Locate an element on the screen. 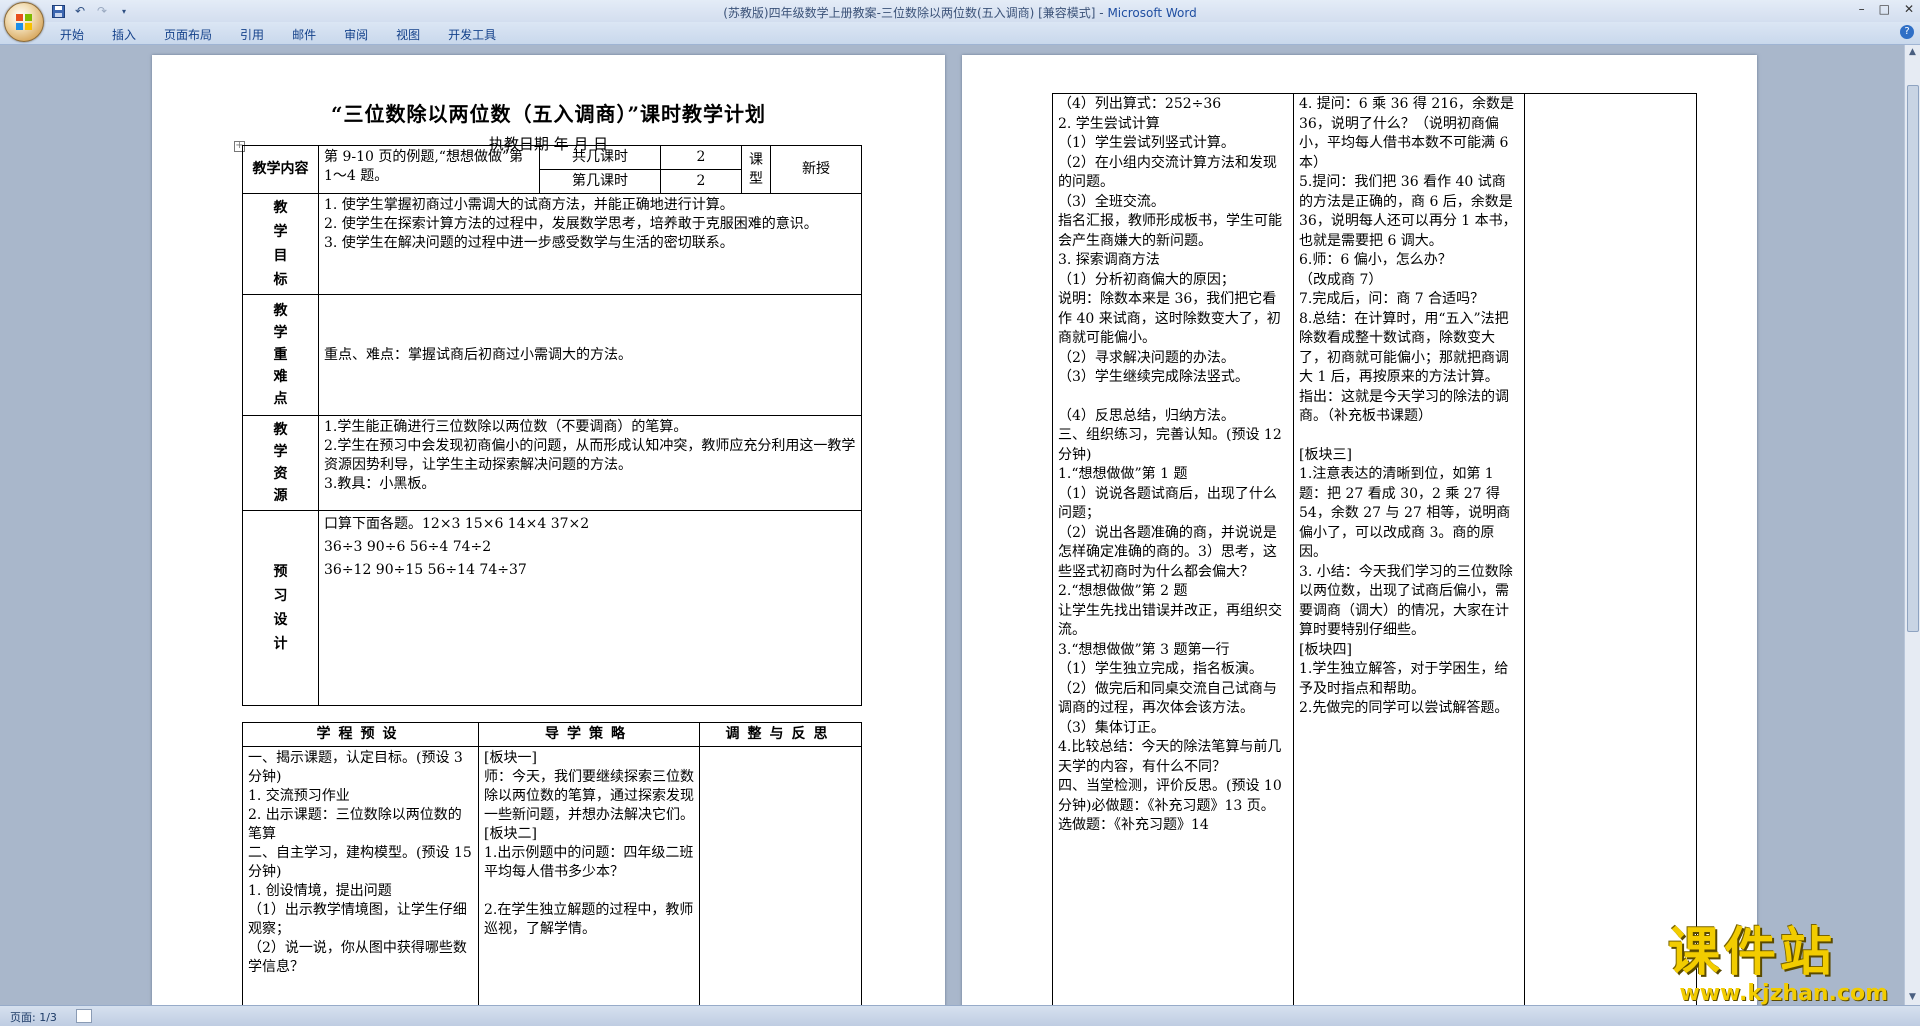 This screenshot has width=1920, height=1026. process-item: （2）说一说，你从图中获得哪些数学信息？ is located at coordinates (357, 957).